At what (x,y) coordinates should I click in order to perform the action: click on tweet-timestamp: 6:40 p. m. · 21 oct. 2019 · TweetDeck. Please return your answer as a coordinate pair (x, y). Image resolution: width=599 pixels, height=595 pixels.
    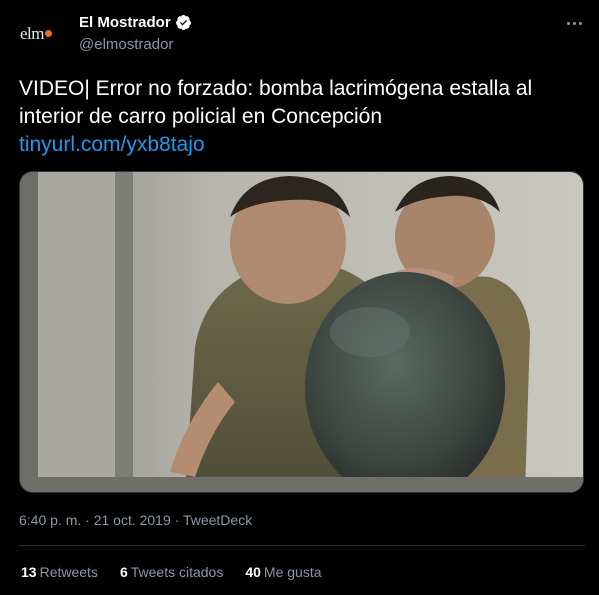
    Looking at the image, I should click on (135, 520).